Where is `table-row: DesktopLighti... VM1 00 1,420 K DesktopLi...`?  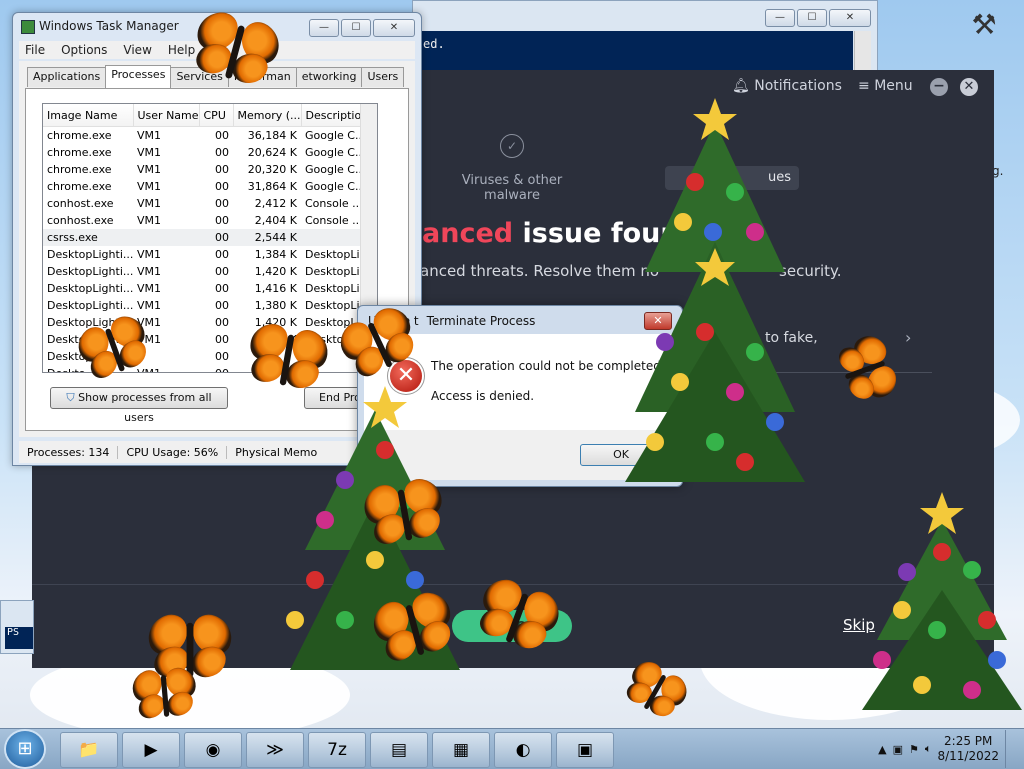 table-row: DesktopLighti... VM1 00 1,420 K DesktopLi... is located at coordinates (203, 271).